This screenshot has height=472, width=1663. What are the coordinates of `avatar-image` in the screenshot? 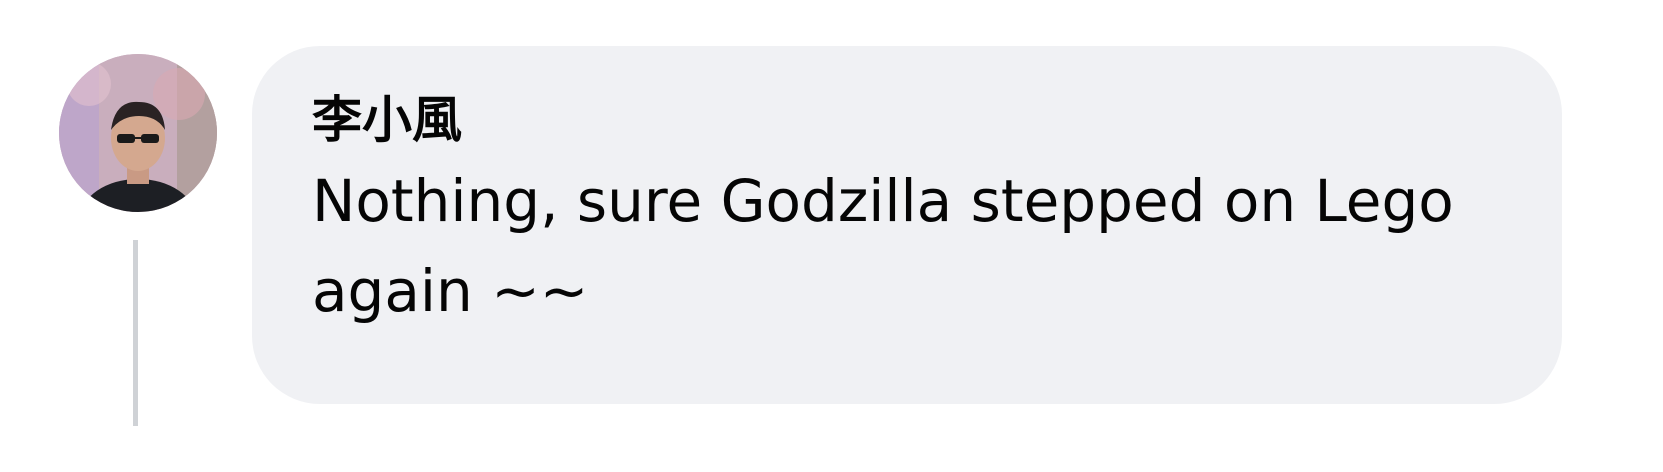 It's located at (138, 133).